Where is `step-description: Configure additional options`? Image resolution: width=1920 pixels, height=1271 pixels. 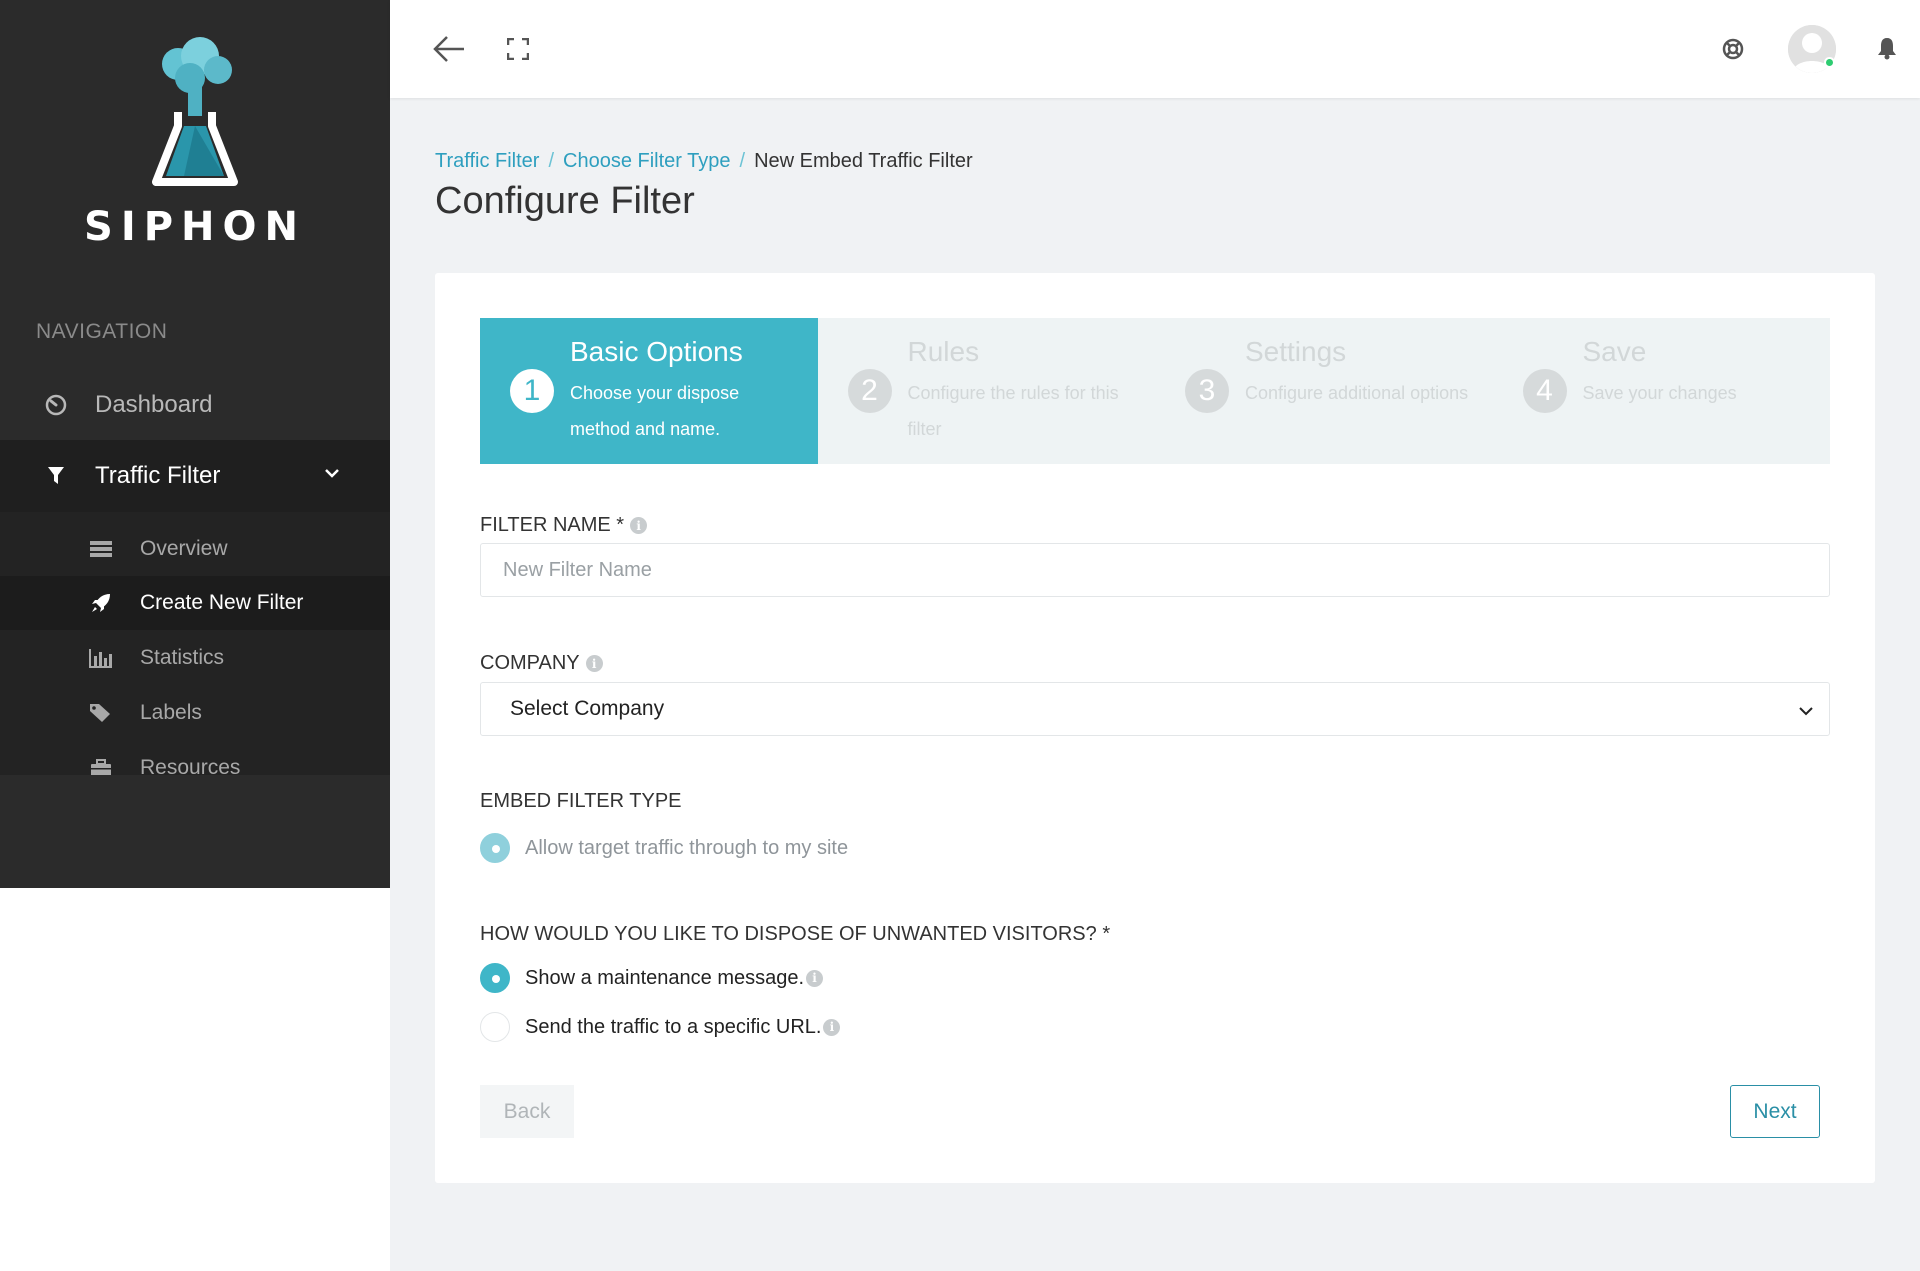
step-description: Configure additional options is located at coordinates (1357, 393).